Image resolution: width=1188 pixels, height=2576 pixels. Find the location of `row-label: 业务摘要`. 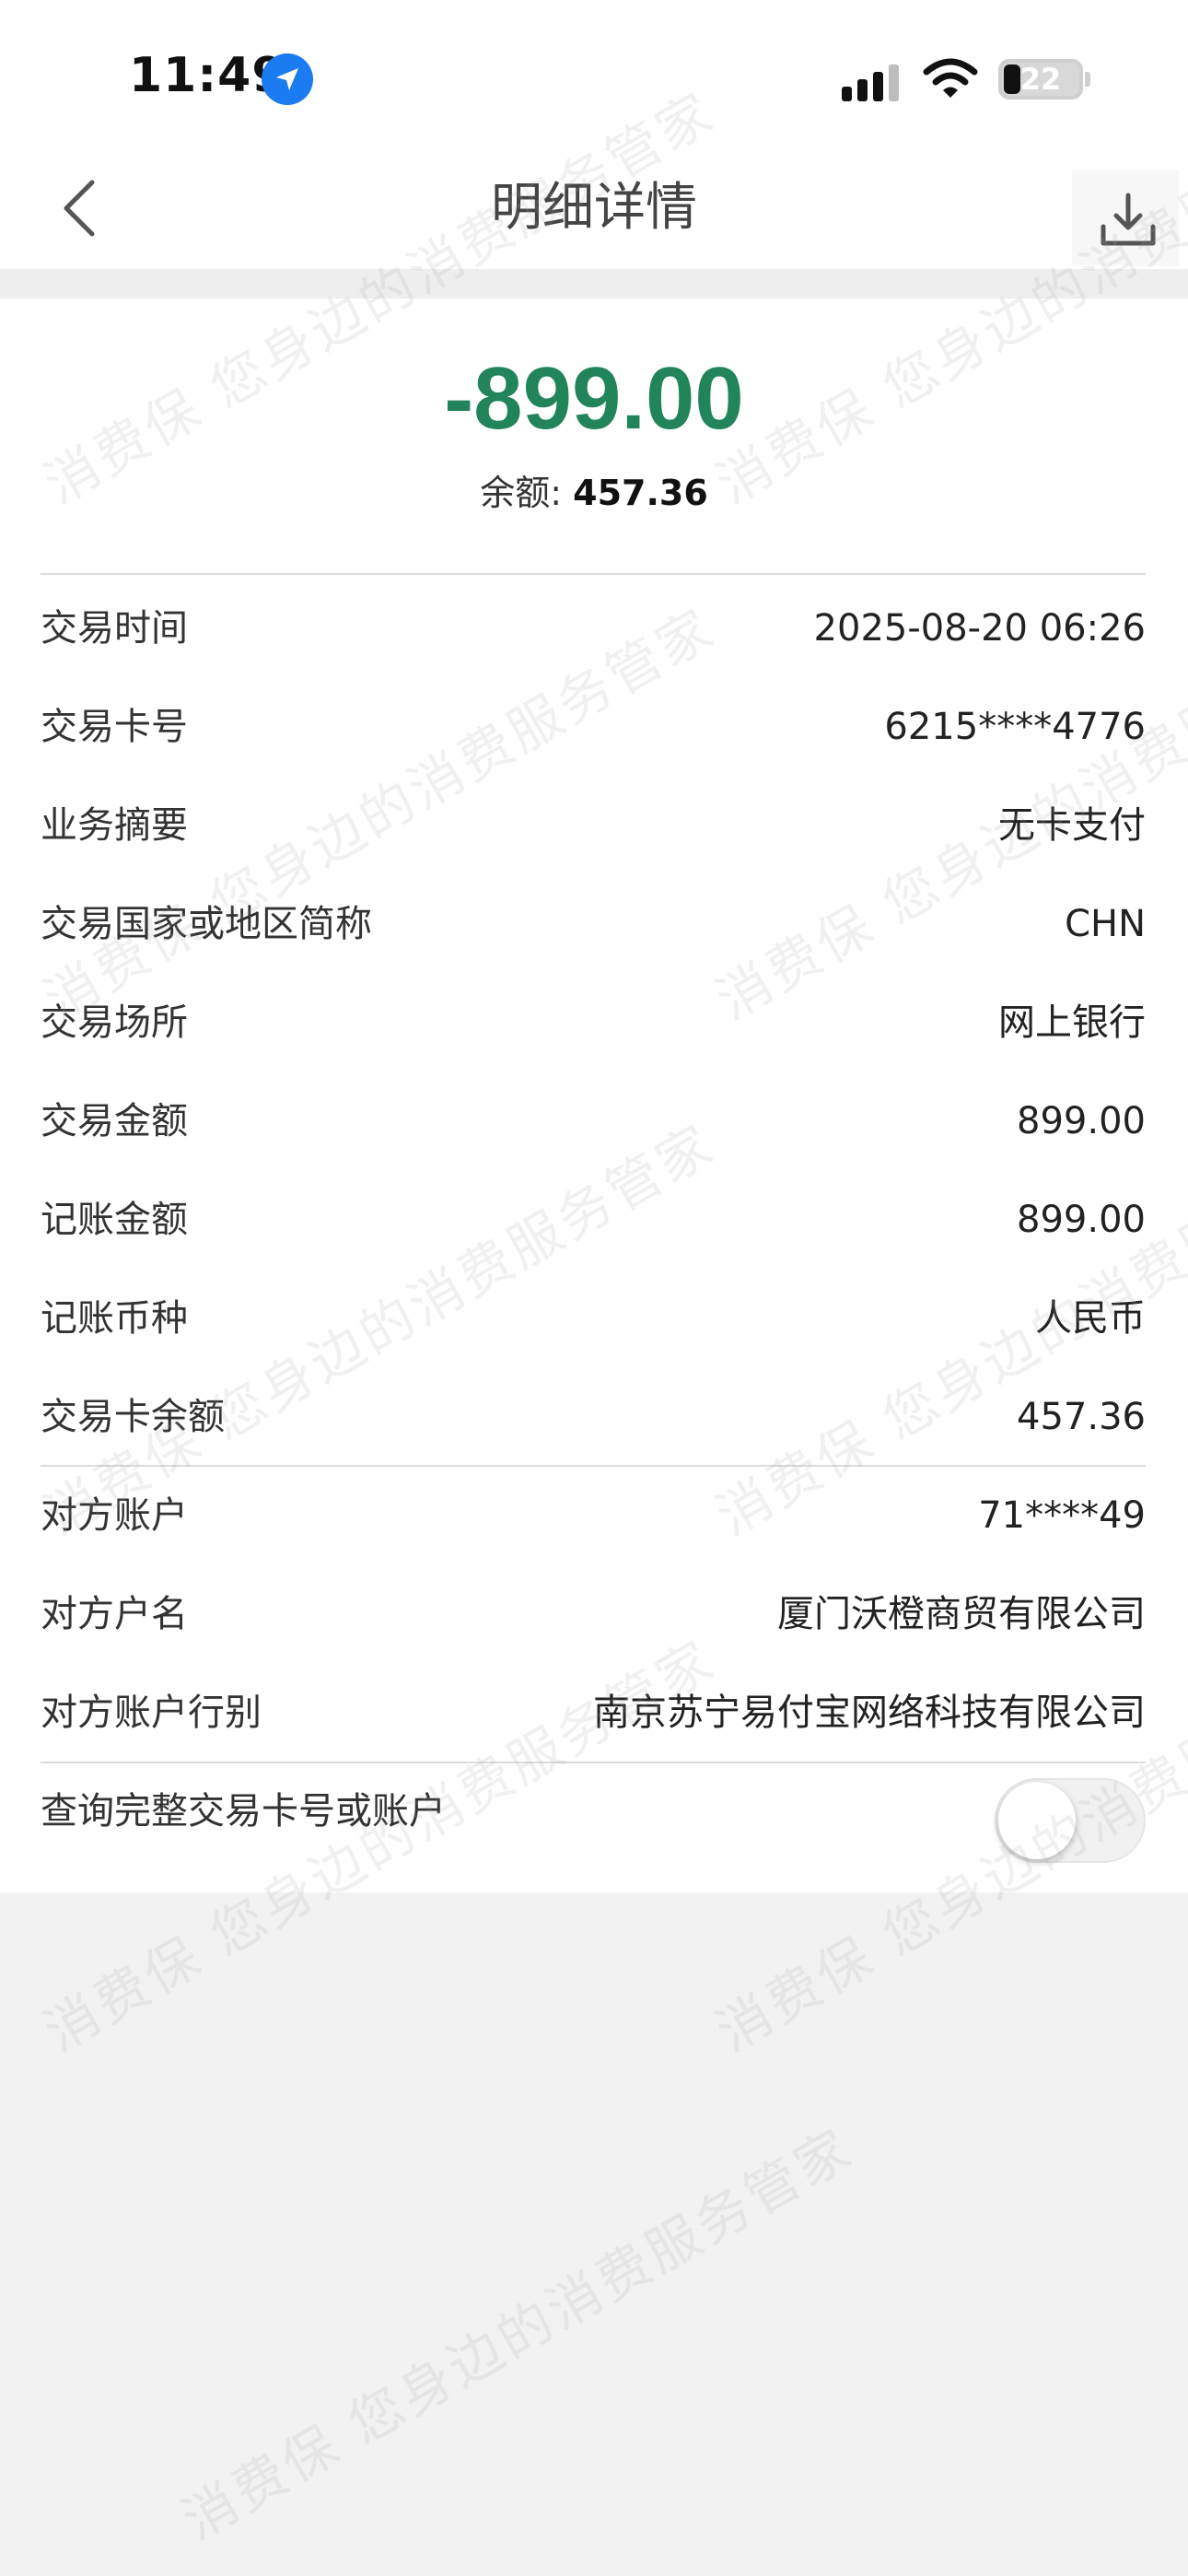

row-label: 业务摘要 is located at coordinates (114, 825).